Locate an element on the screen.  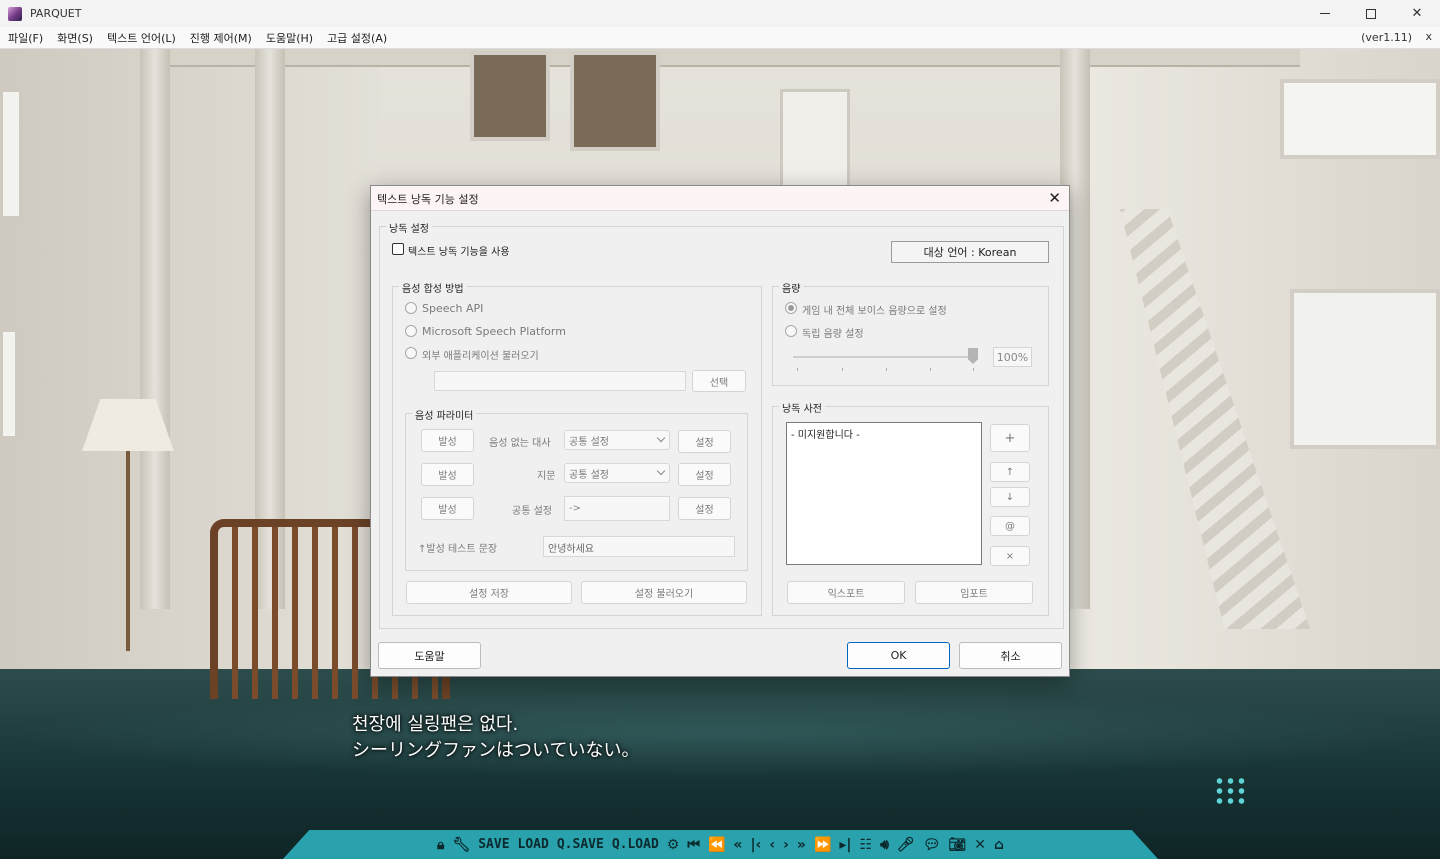
dictionary-list: - 미지원합니다 - is located at coordinates (884, 493).